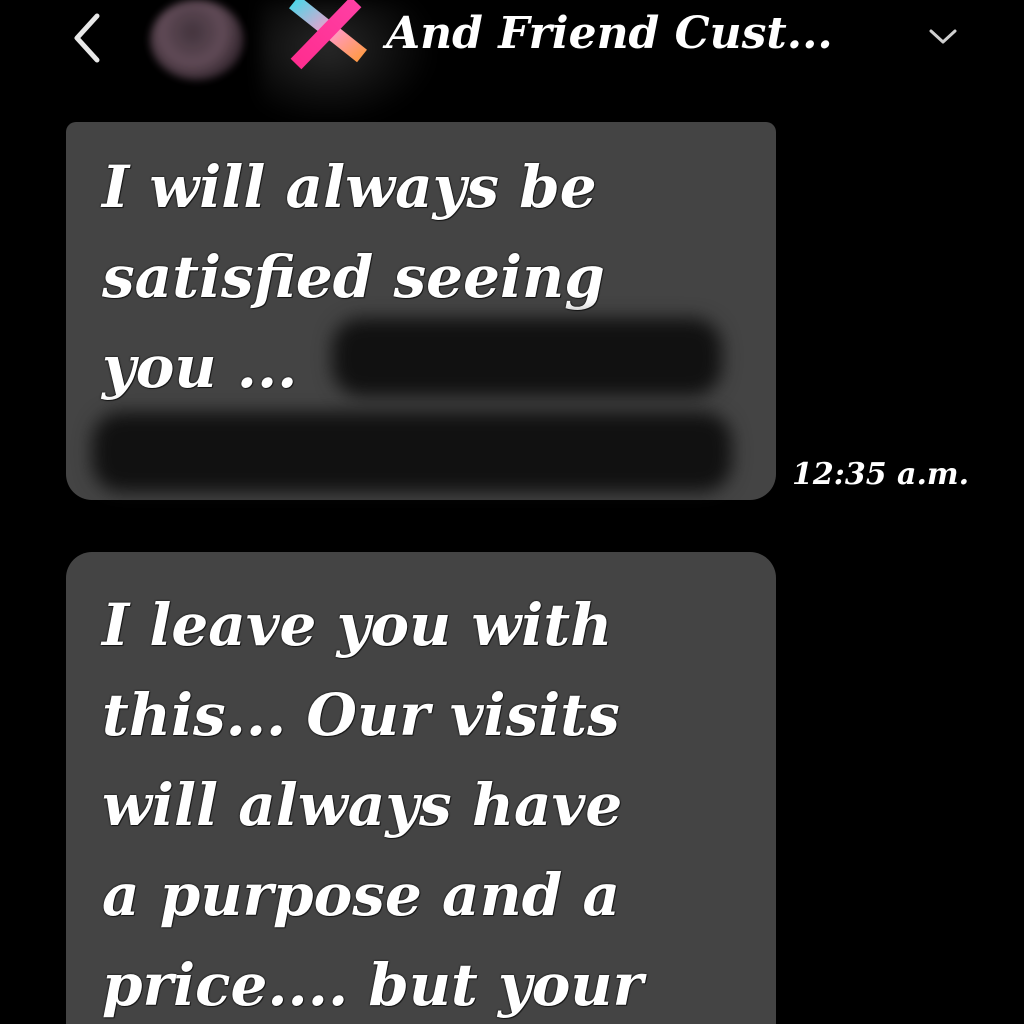 The height and width of the screenshot is (1024, 1024). Describe the element at coordinates (881, 474) in the screenshot. I see `message-timestamp: 12:35 a.m.` at that location.